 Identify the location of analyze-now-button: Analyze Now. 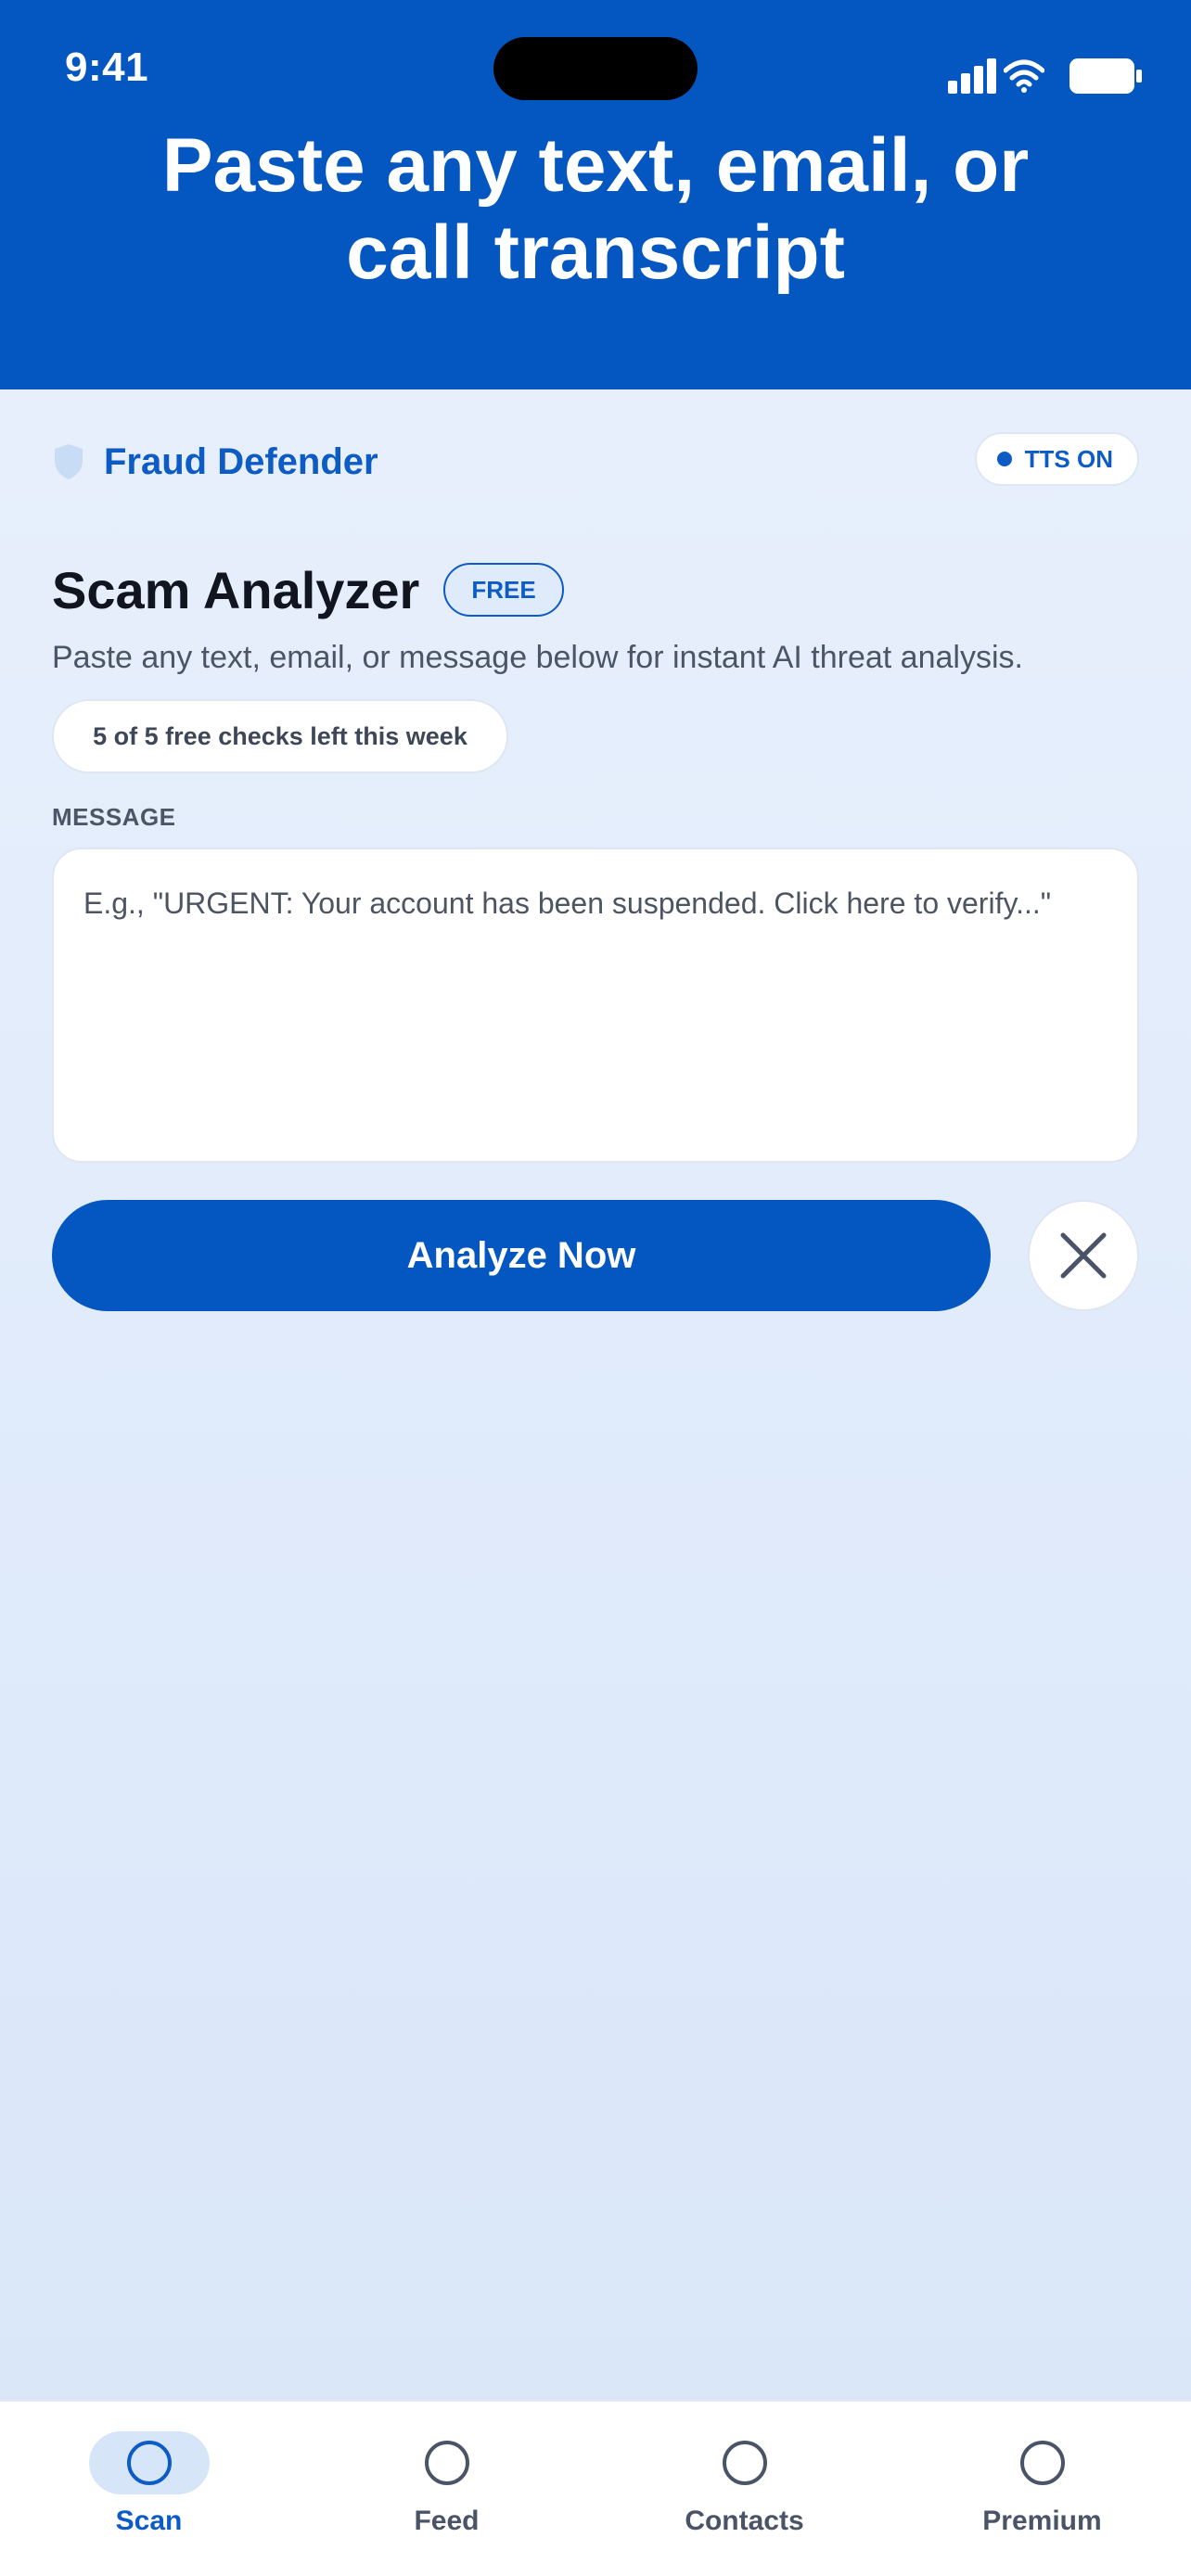
(521, 1256).